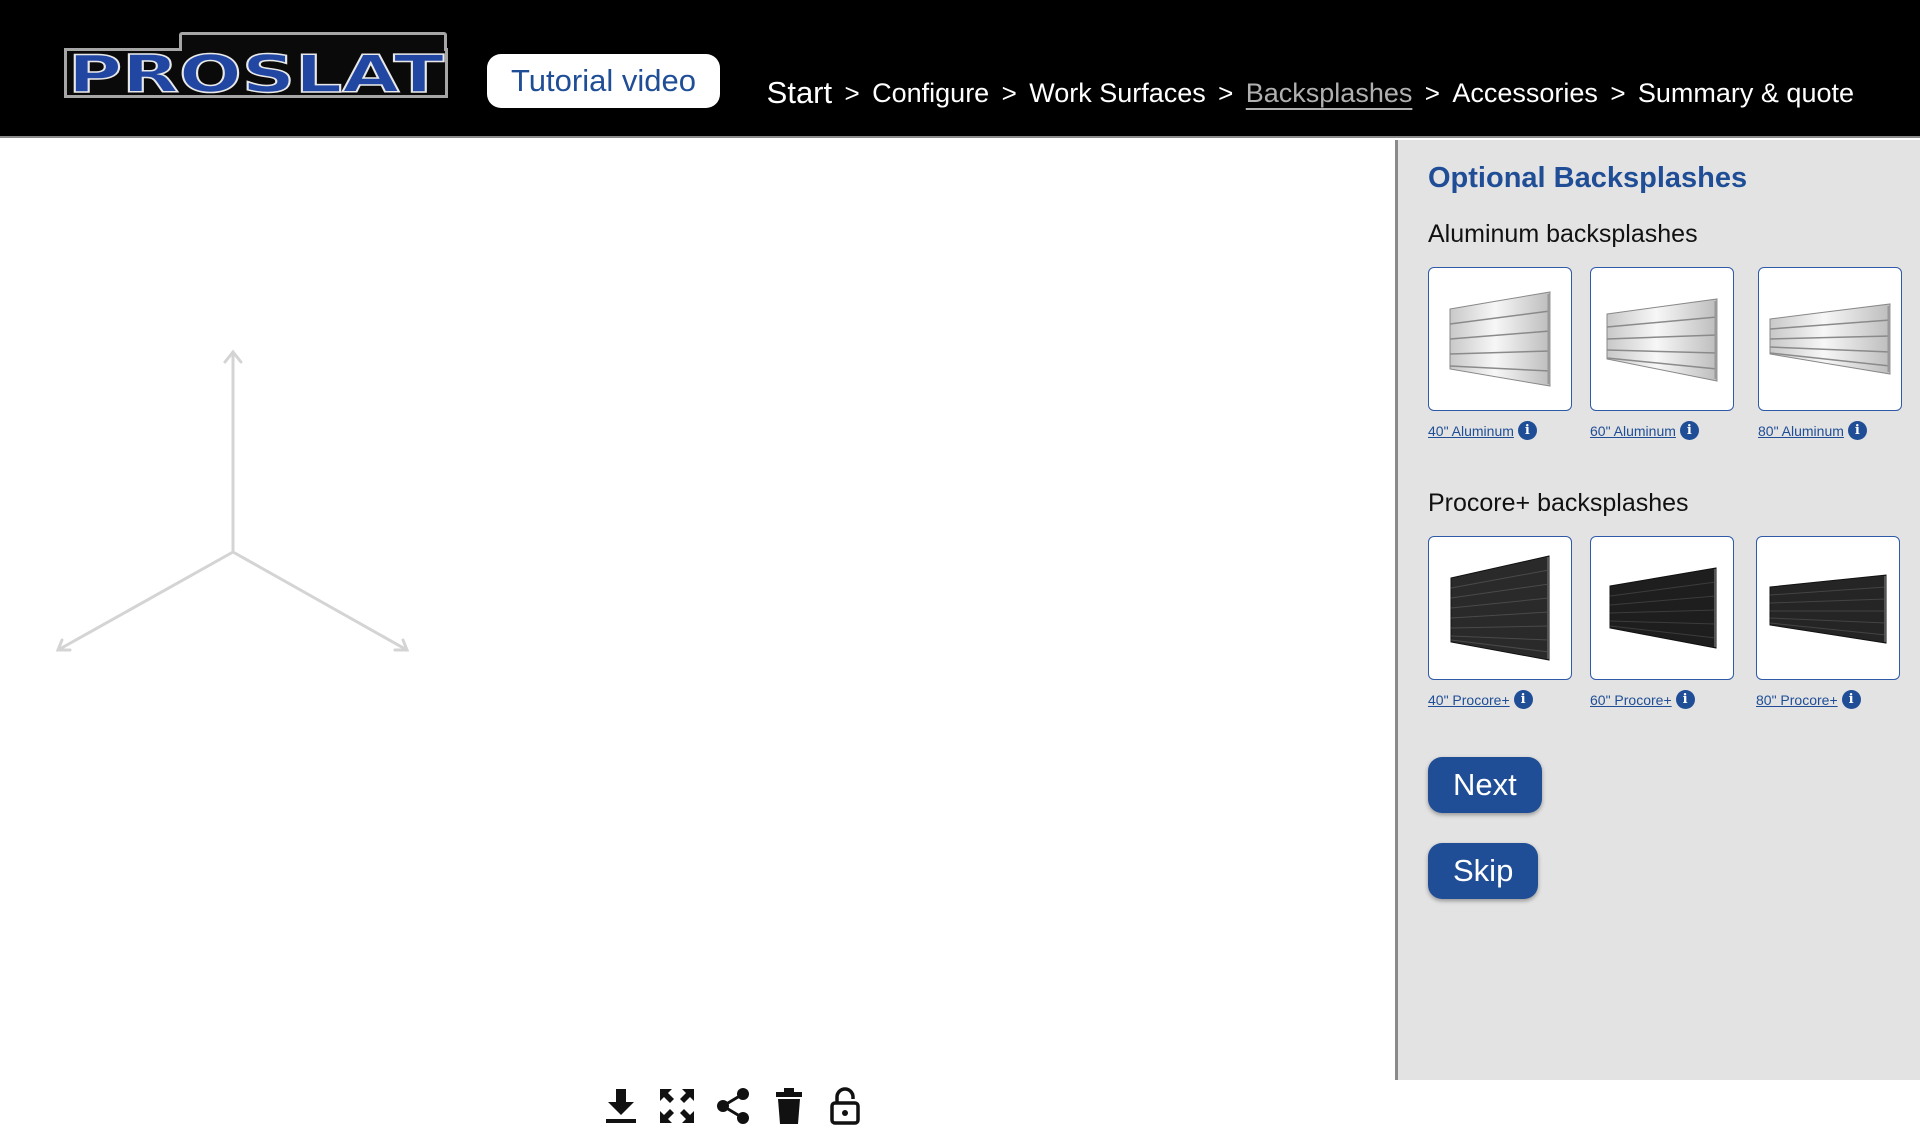 The height and width of the screenshot is (1128, 1920). Describe the element at coordinates (256, 75) in the screenshot. I see `logo-text: PROSLAT` at that location.